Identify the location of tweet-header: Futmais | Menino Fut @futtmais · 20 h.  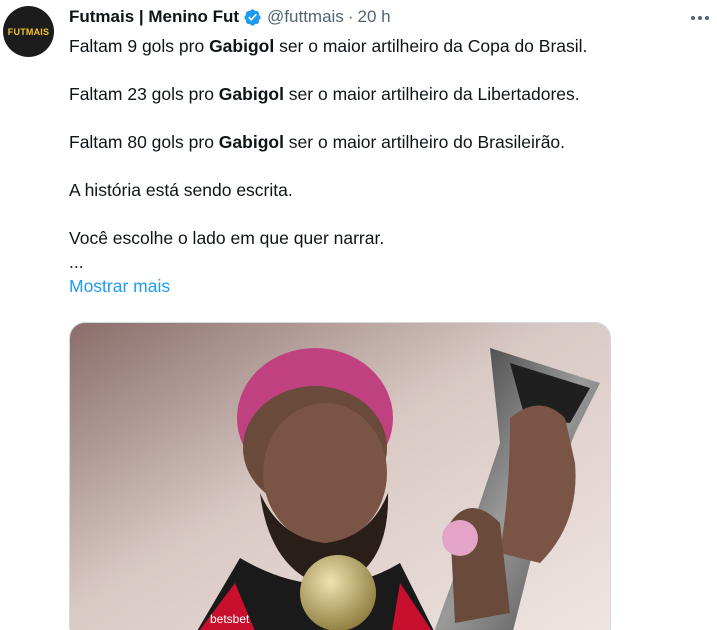
(230, 17).